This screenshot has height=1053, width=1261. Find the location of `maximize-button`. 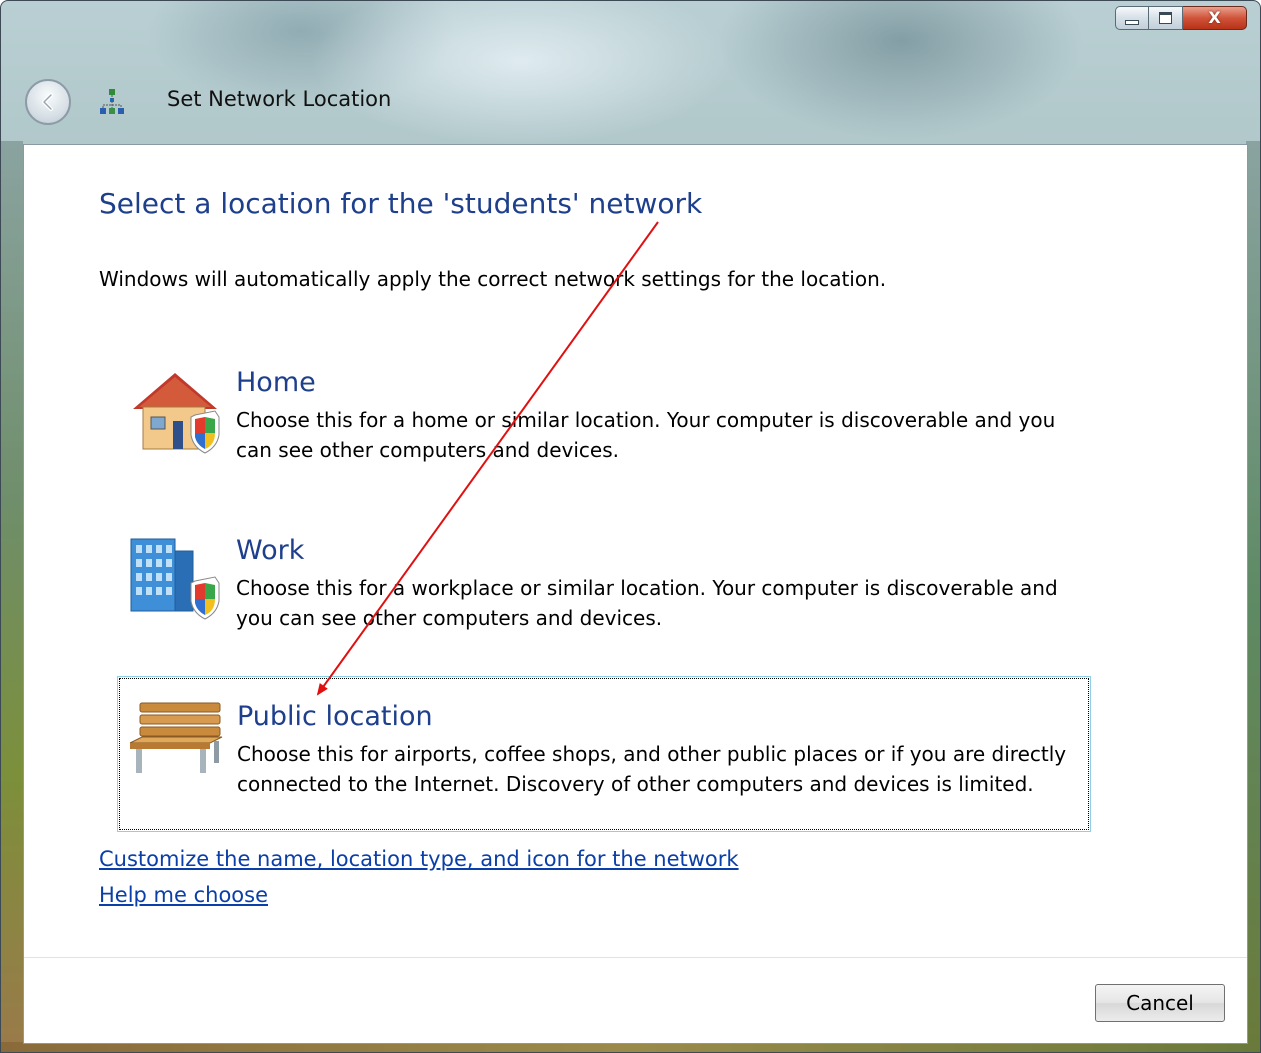

maximize-button is located at coordinates (1166, 18).